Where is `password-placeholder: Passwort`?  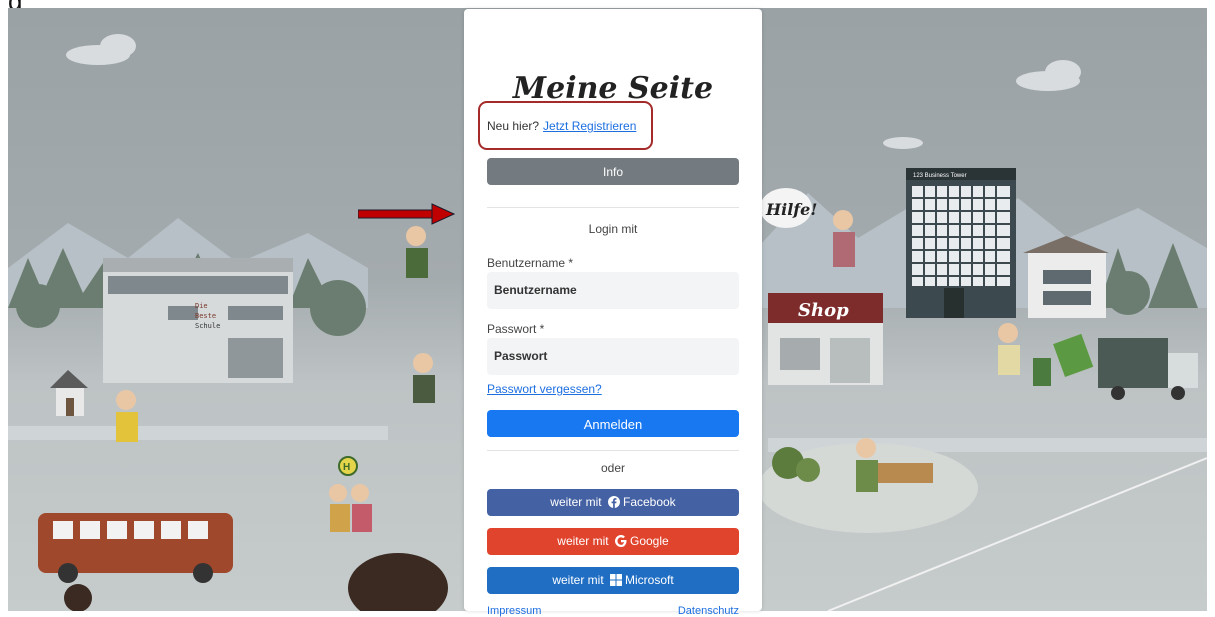 password-placeholder: Passwort is located at coordinates (521, 356).